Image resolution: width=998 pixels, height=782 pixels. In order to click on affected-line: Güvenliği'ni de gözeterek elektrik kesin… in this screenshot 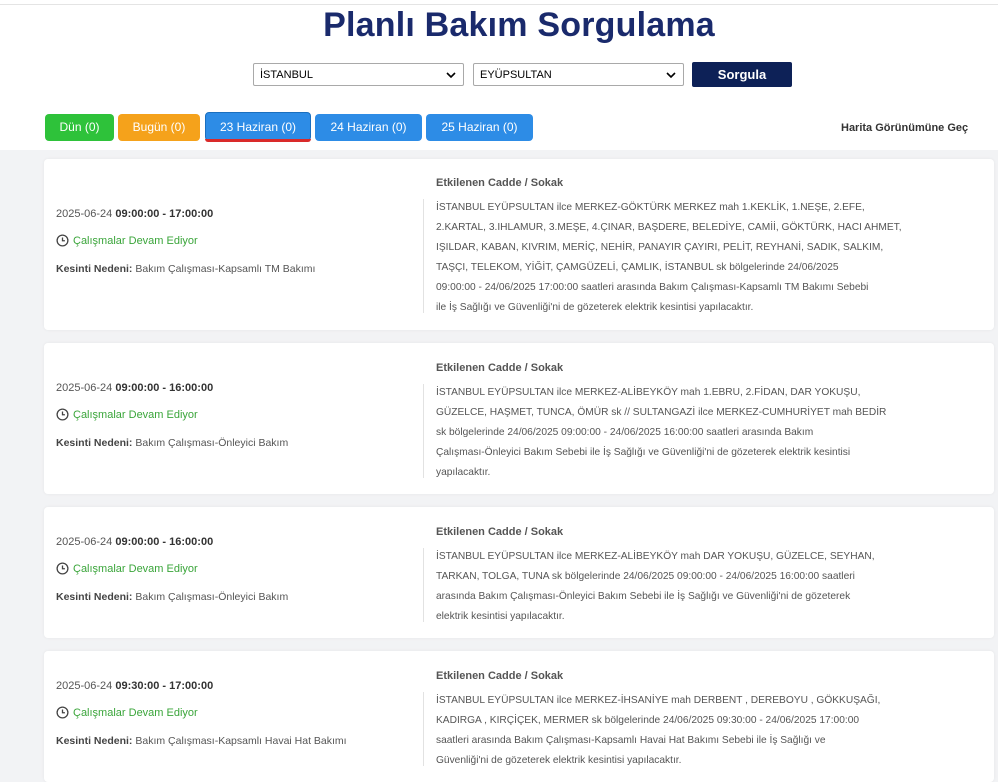, I will do `click(559, 760)`.